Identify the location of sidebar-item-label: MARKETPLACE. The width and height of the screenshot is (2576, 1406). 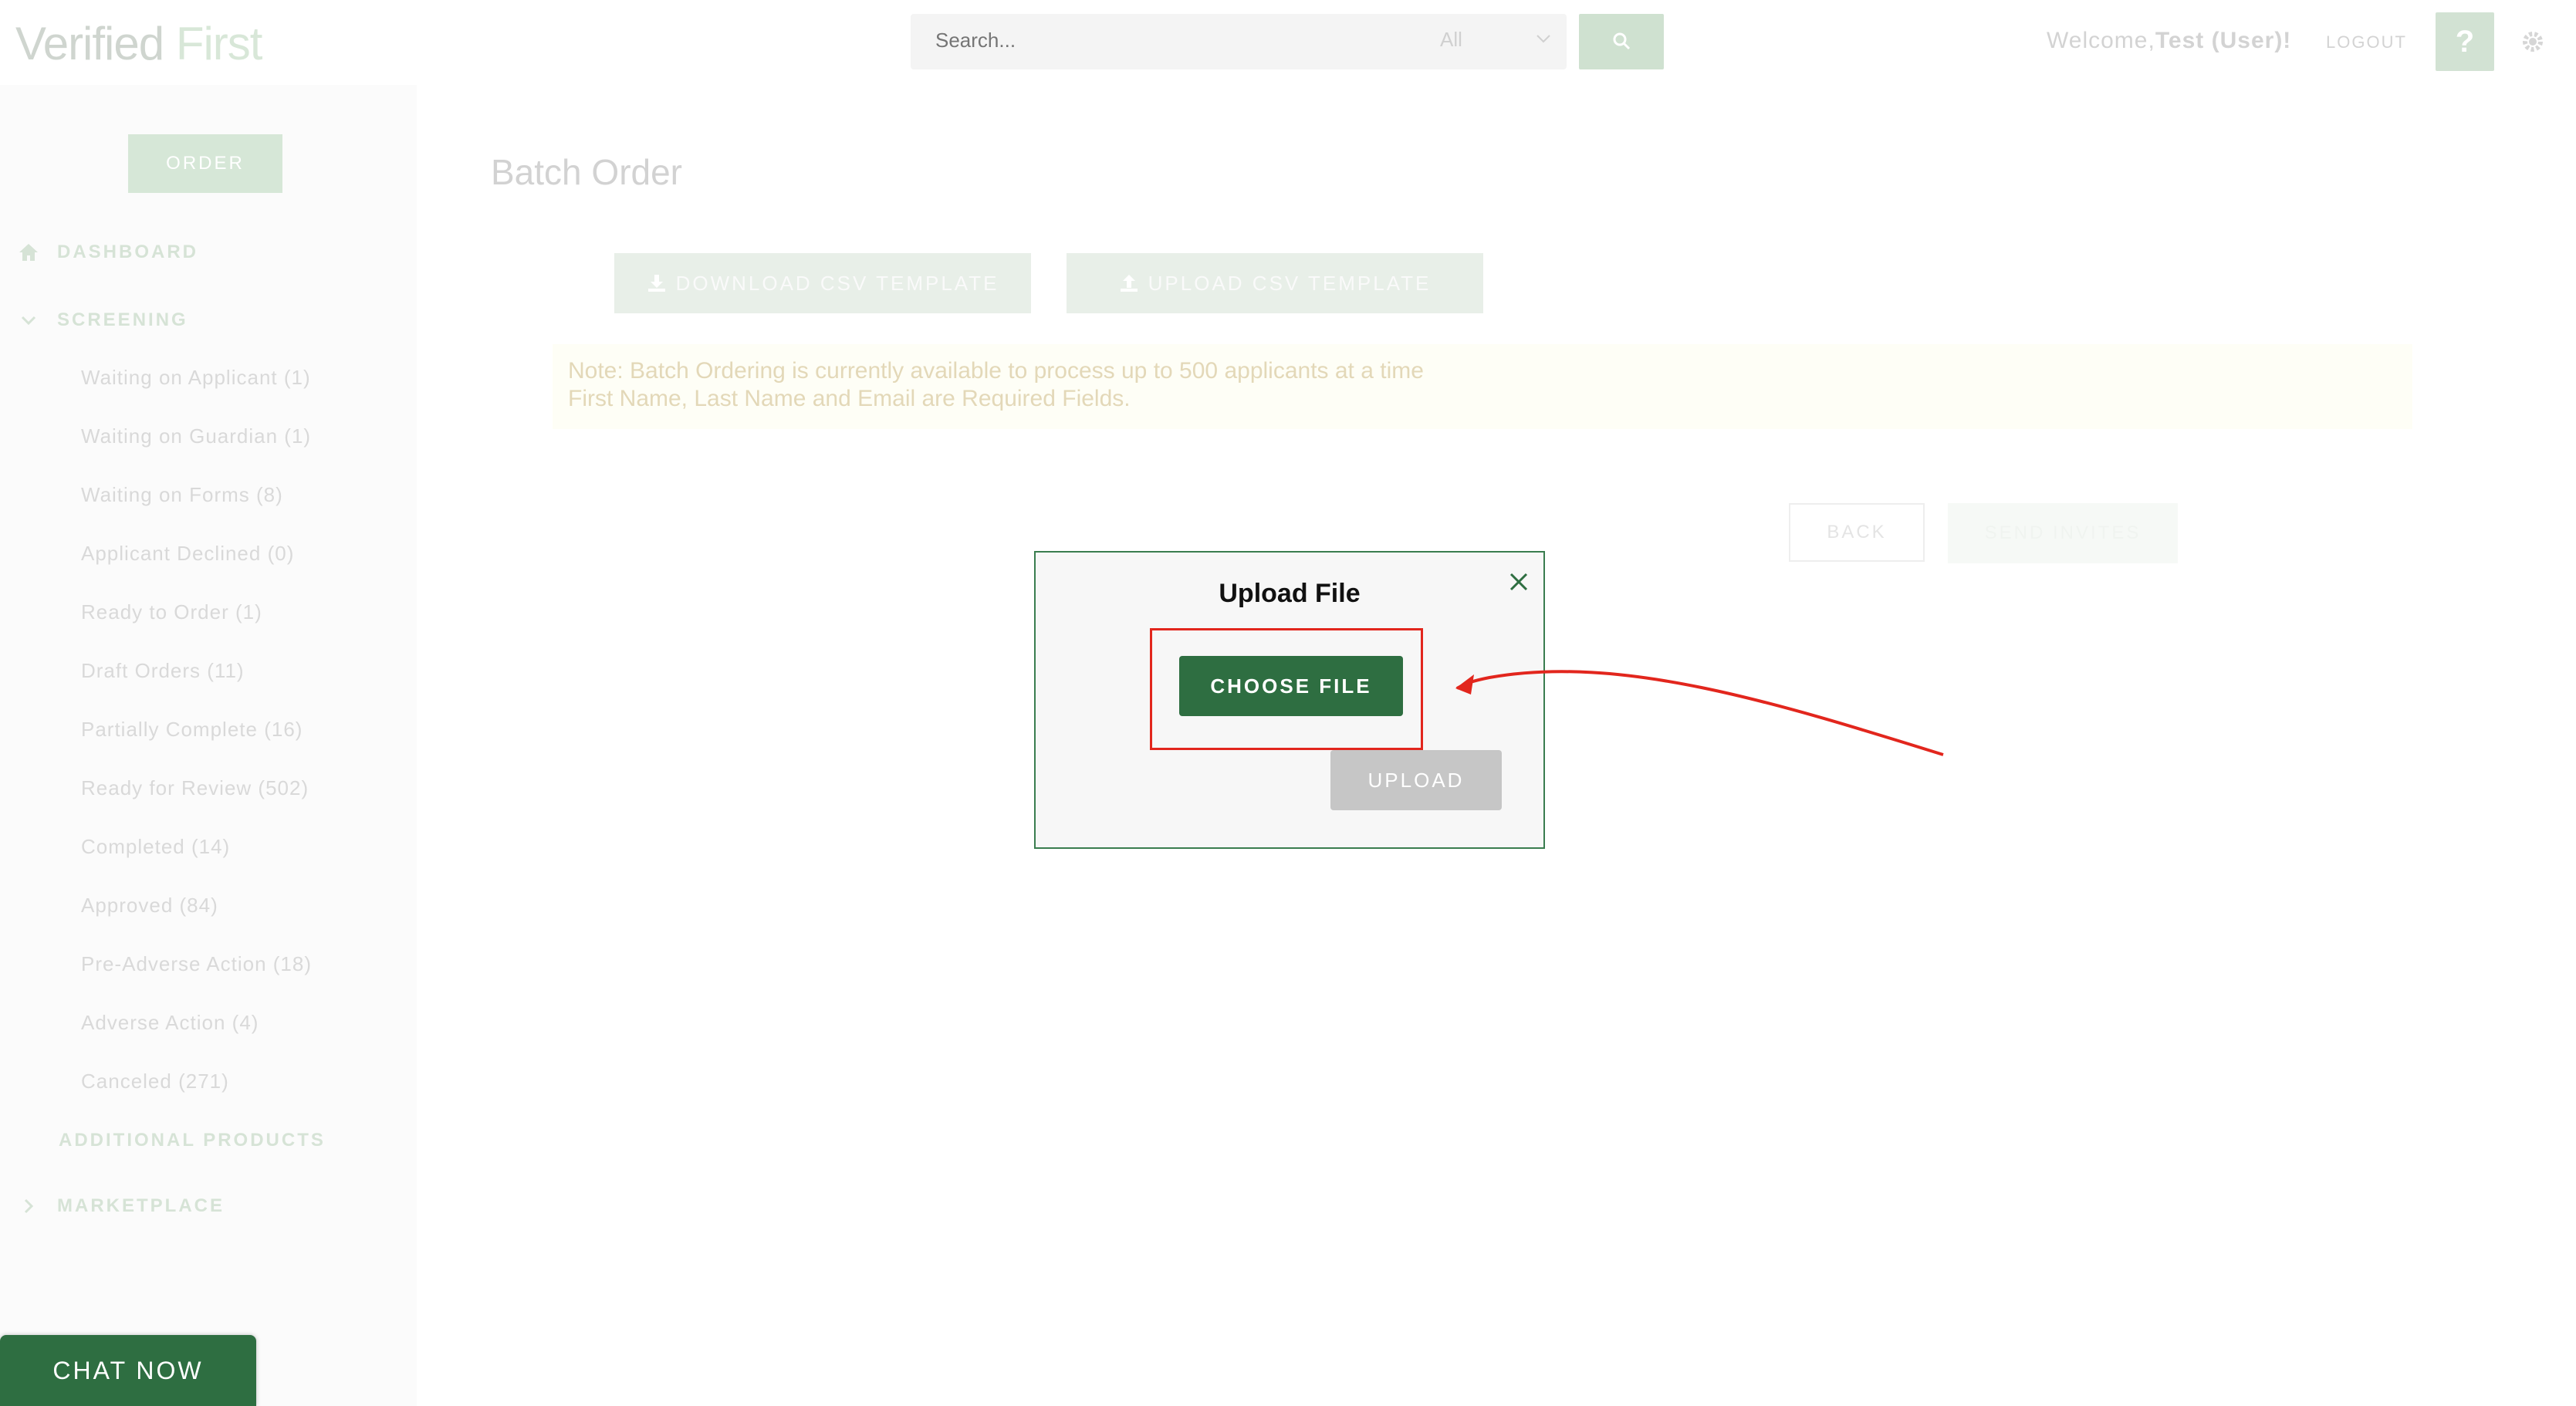
(141, 1205).